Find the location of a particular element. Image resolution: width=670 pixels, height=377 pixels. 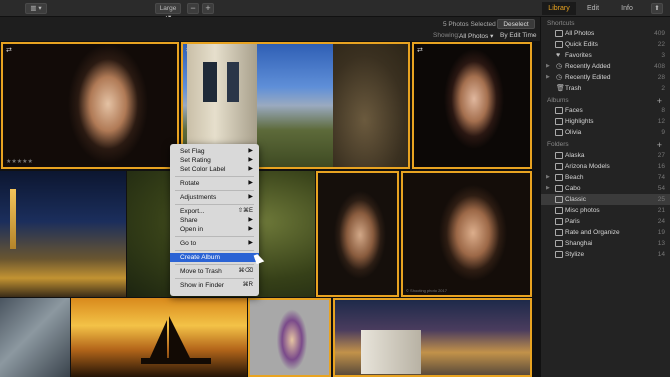

sidebar-item-faces: Faces 8 is located at coordinates (605, 110).